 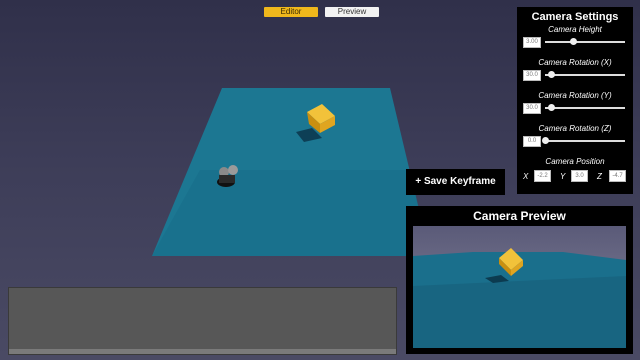 What do you see at coordinates (352, 12) in the screenshot?
I see `tab-preview: Preview` at bounding box center [352, 12].